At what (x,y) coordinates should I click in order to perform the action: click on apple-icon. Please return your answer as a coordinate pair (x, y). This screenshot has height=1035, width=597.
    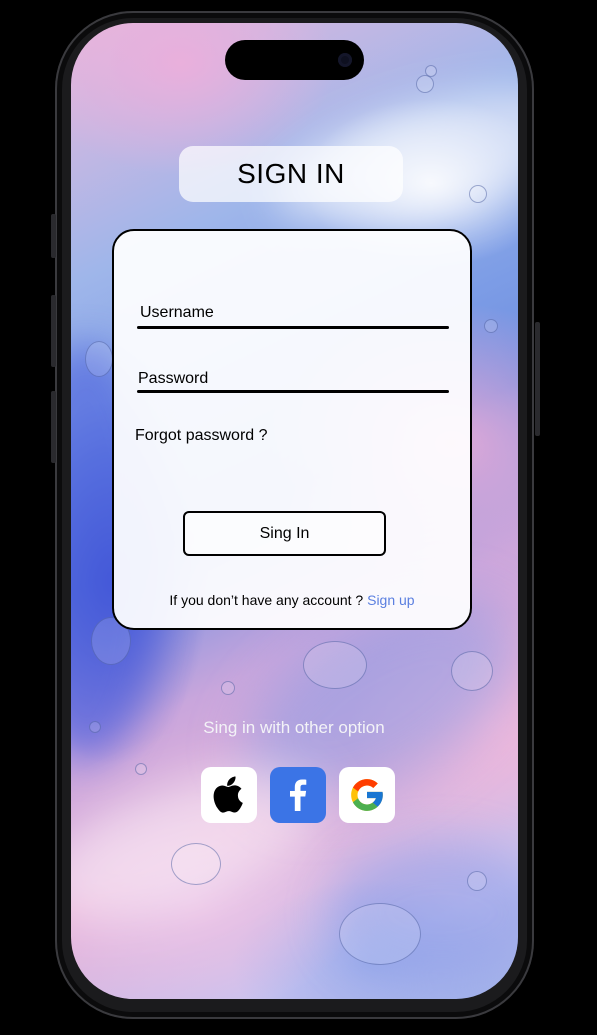
    Looking at the image, I should click on (228, 794).